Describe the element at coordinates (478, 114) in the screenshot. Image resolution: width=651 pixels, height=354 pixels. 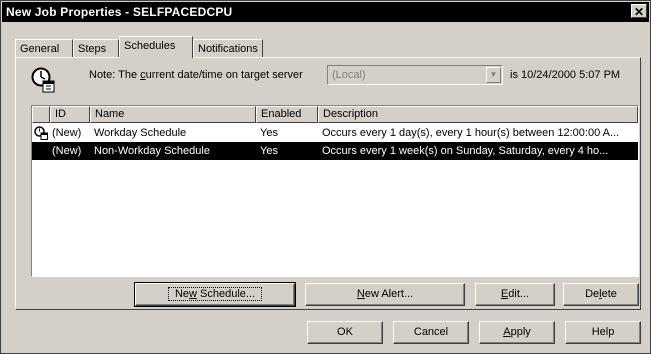
I see `column-header-description: Description` at that location.